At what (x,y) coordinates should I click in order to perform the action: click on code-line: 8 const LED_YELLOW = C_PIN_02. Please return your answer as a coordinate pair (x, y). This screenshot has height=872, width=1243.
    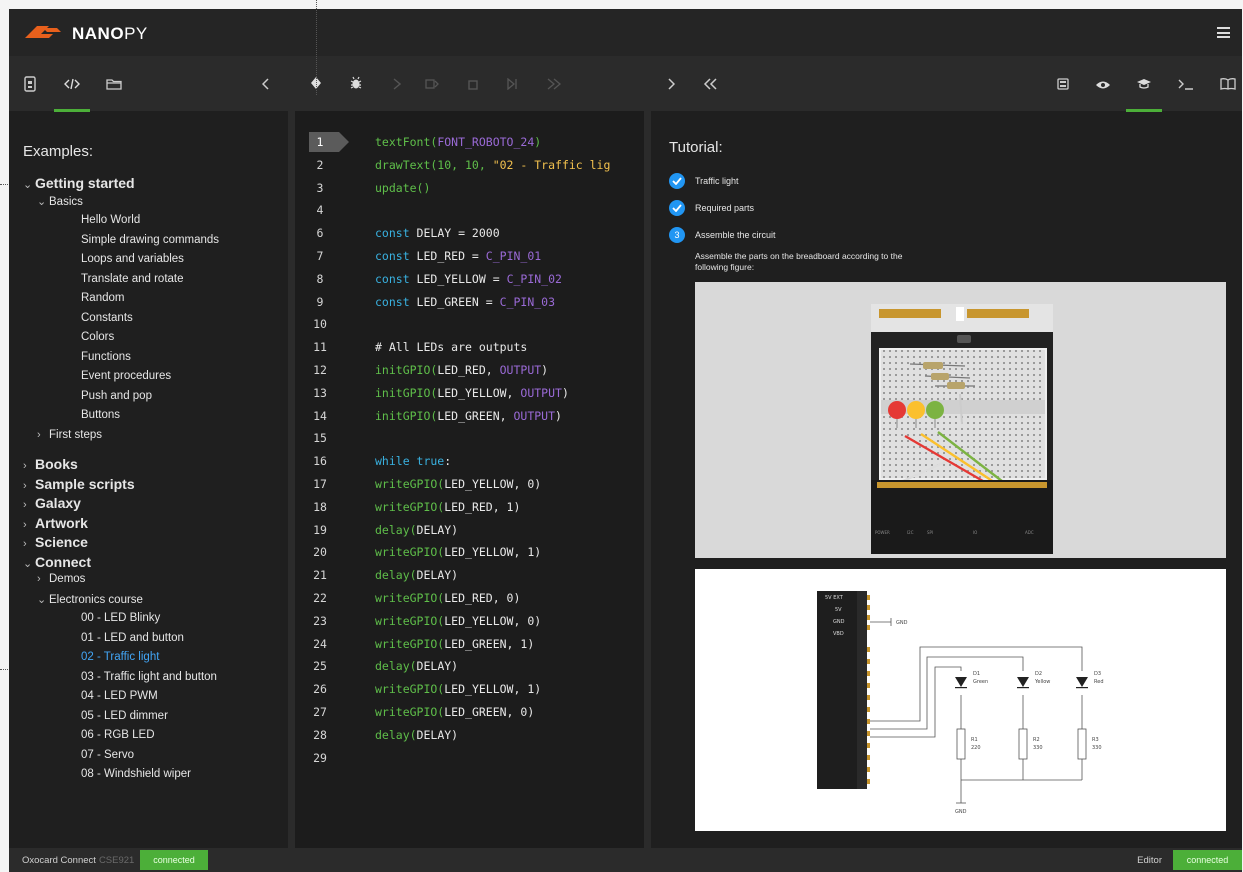
    Looking at the image, I should click on (469, 279).